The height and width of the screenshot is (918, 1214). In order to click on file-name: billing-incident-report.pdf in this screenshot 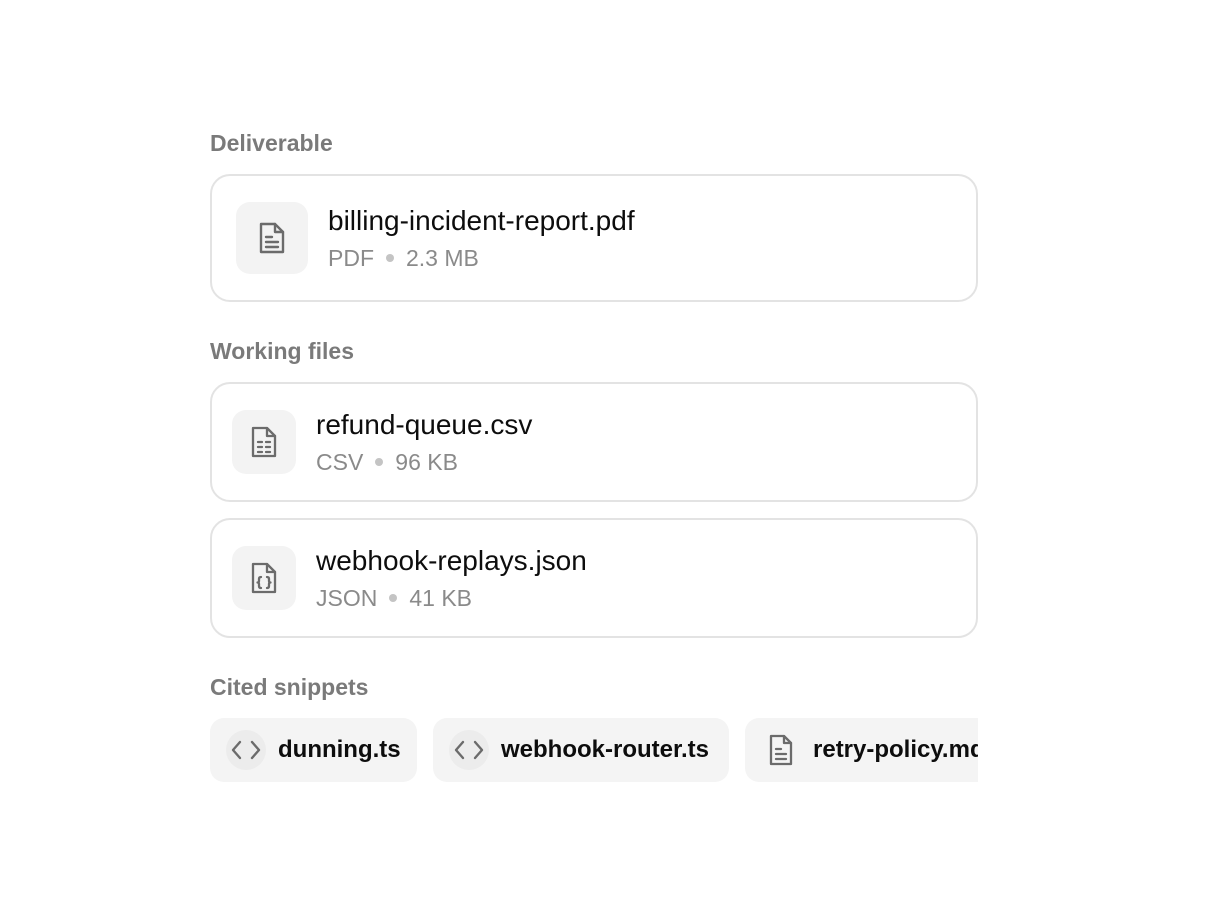, I will do `click(481, 220)`.